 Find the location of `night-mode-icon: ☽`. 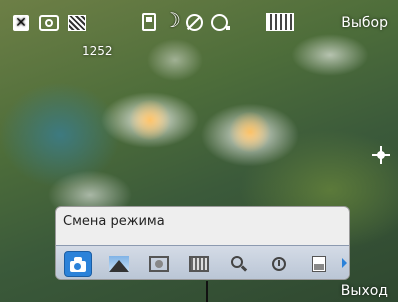

night-mode-icon: ☽ is located at coordinates (172, 20).